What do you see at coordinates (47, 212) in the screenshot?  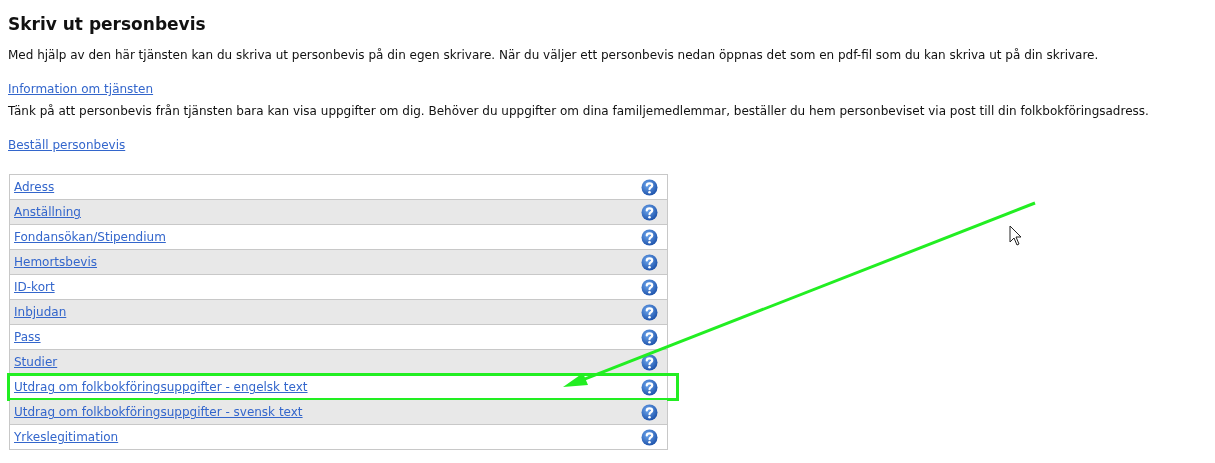 I see `certificate-link: Anställning` at bounding box center [47, 212].